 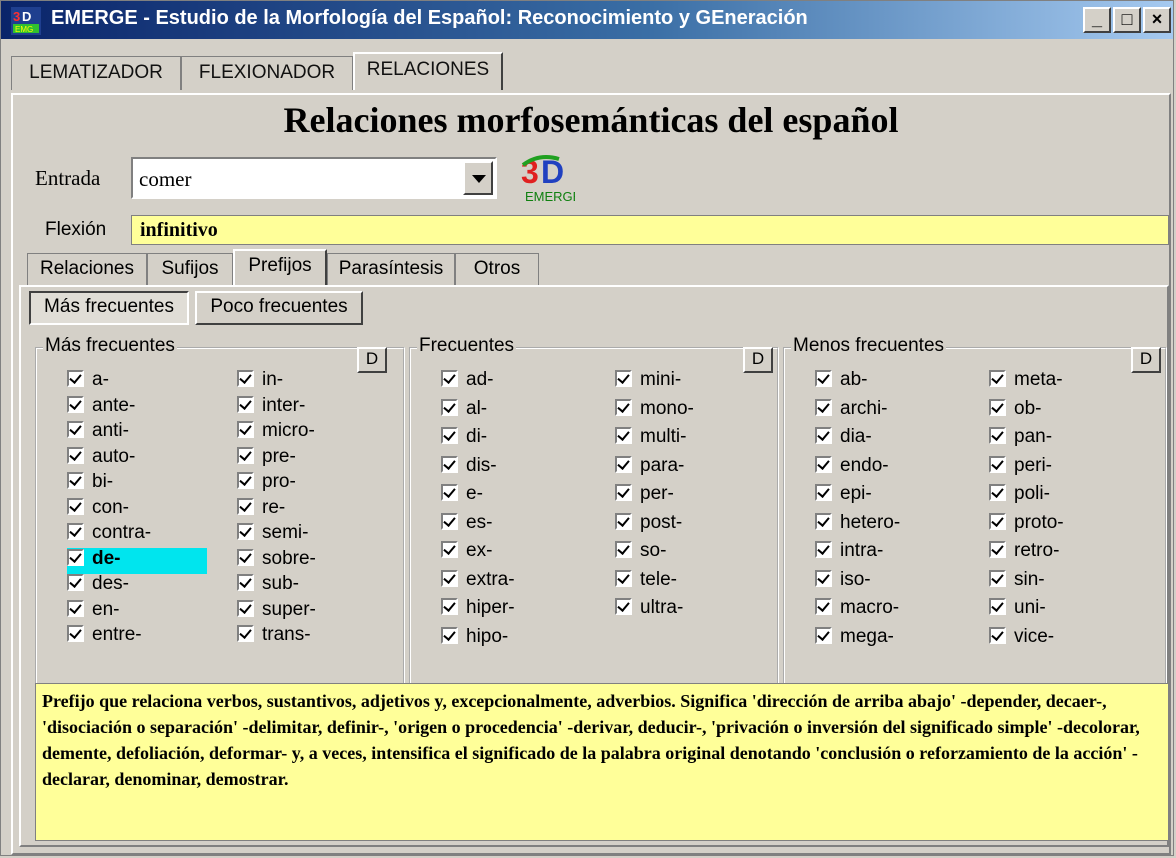 What do you see at coordinates (109, 535) in the screenshot?
I see `prefix-checkbox: contra-` at bounding box center [109, 535].